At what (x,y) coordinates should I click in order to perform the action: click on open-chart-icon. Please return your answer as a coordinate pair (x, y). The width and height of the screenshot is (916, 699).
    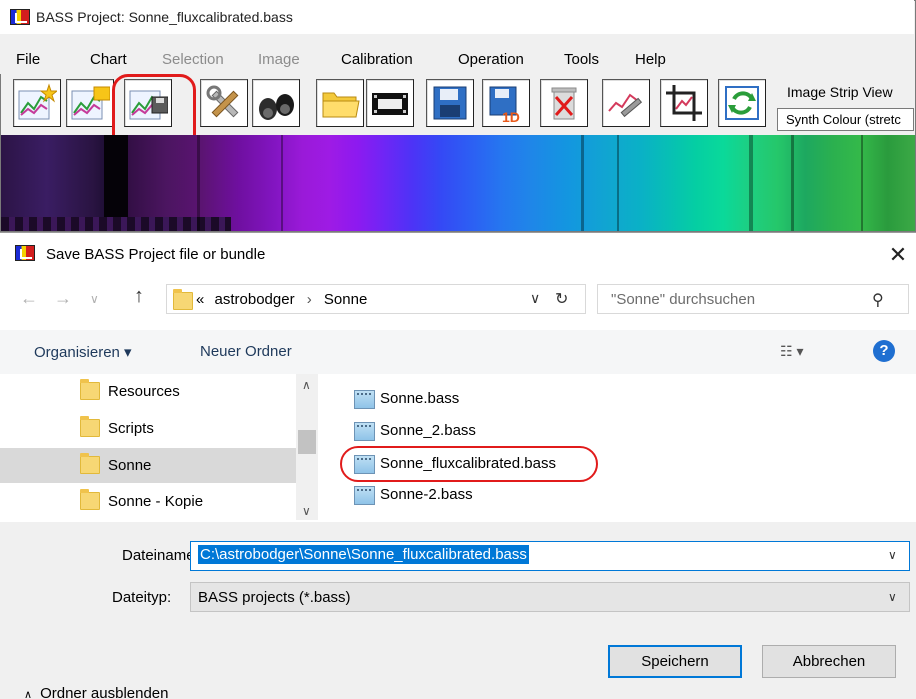
    Looking at the image, I should click on (90, 103).